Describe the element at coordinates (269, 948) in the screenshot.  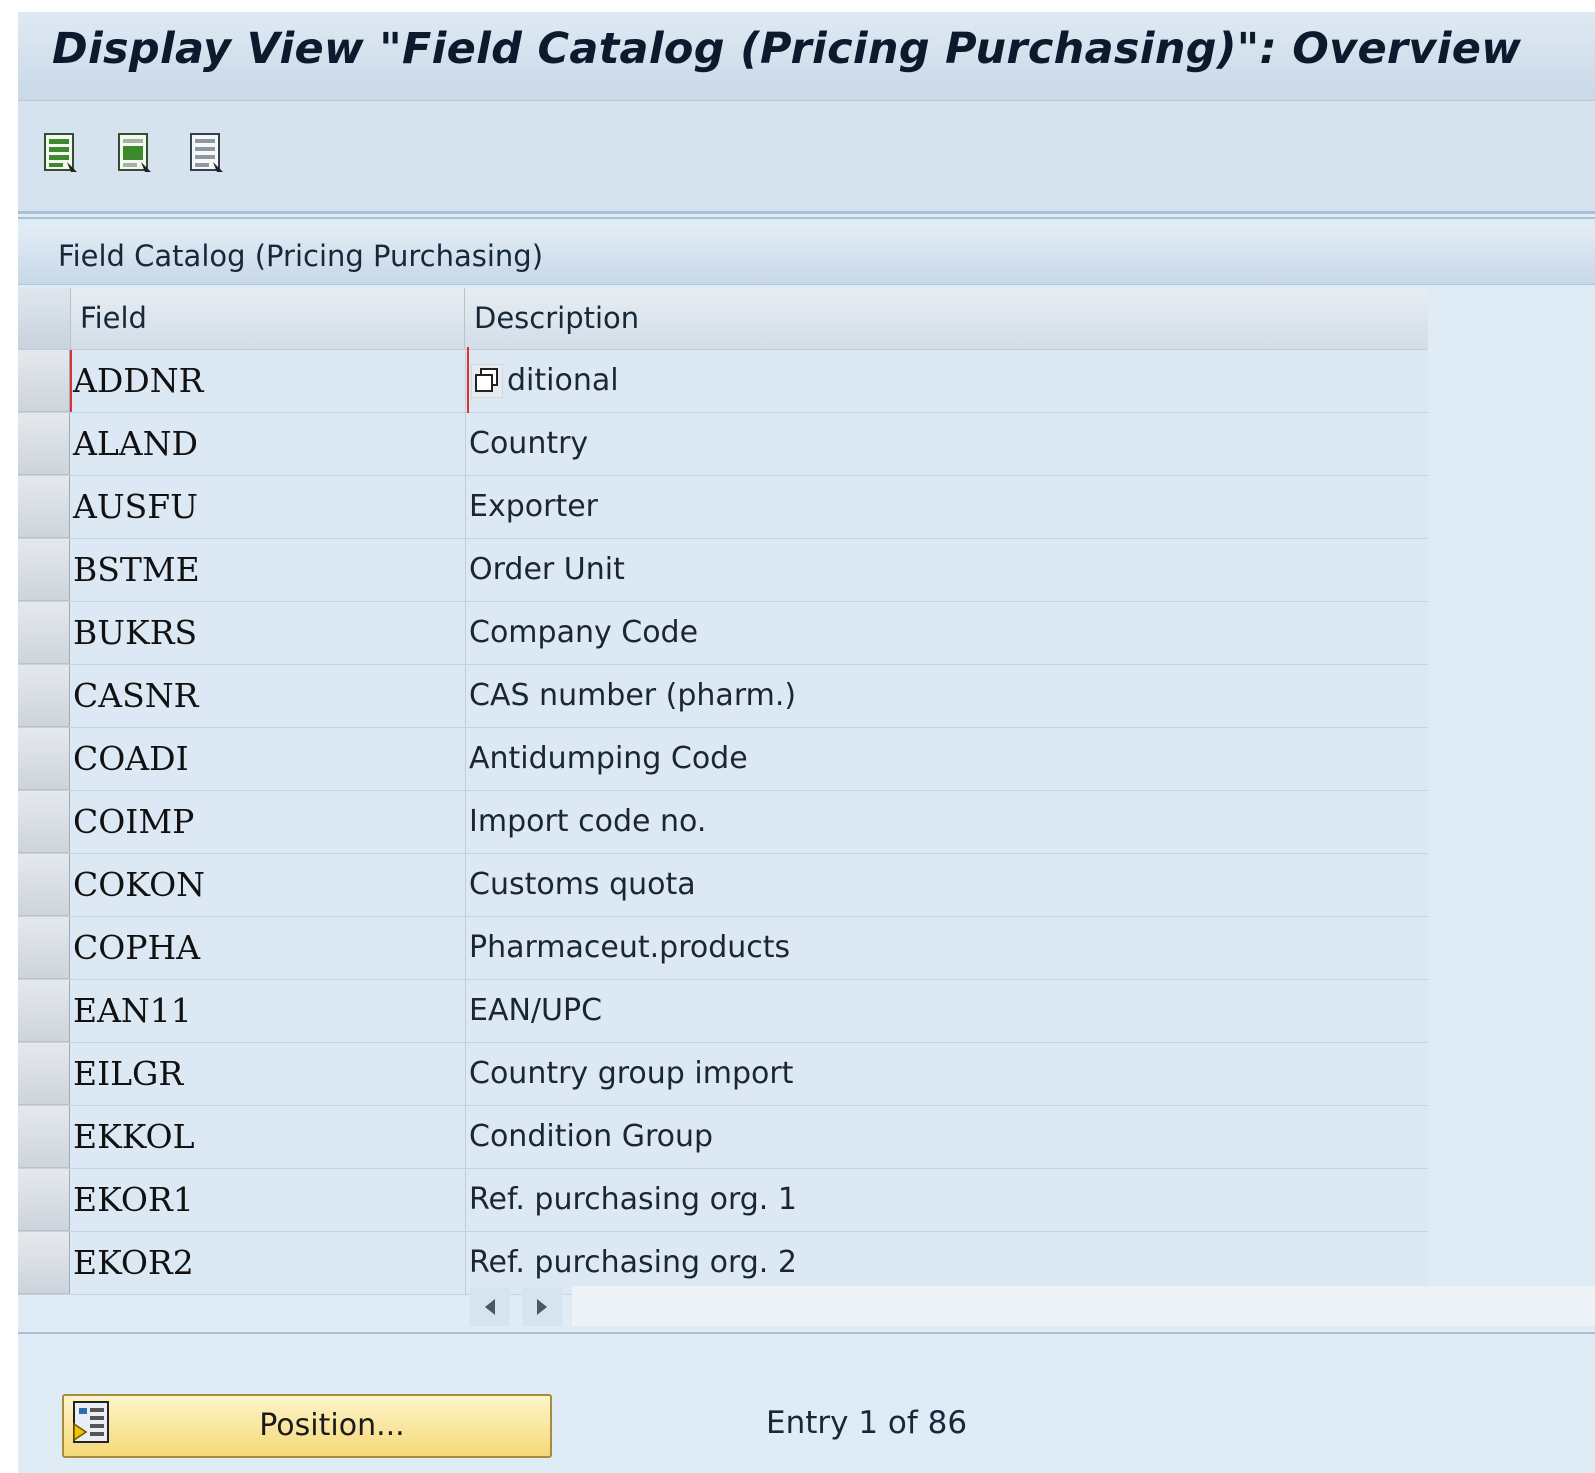
I see `field-cell: COPHA` at that location.